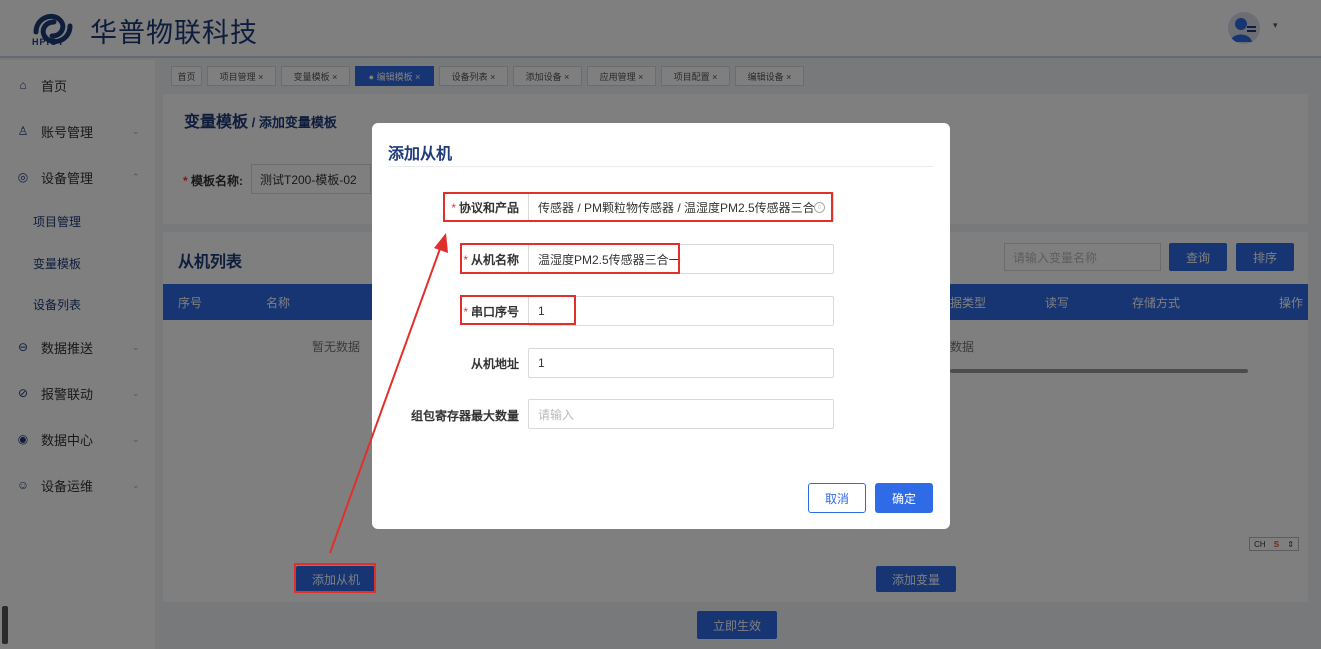 This screenshot has width=1321, height=649. What do you see at coordinates (441, 243) in the screenshot?
I see `annotation-arrow-head` at bounding box center [441, 243].